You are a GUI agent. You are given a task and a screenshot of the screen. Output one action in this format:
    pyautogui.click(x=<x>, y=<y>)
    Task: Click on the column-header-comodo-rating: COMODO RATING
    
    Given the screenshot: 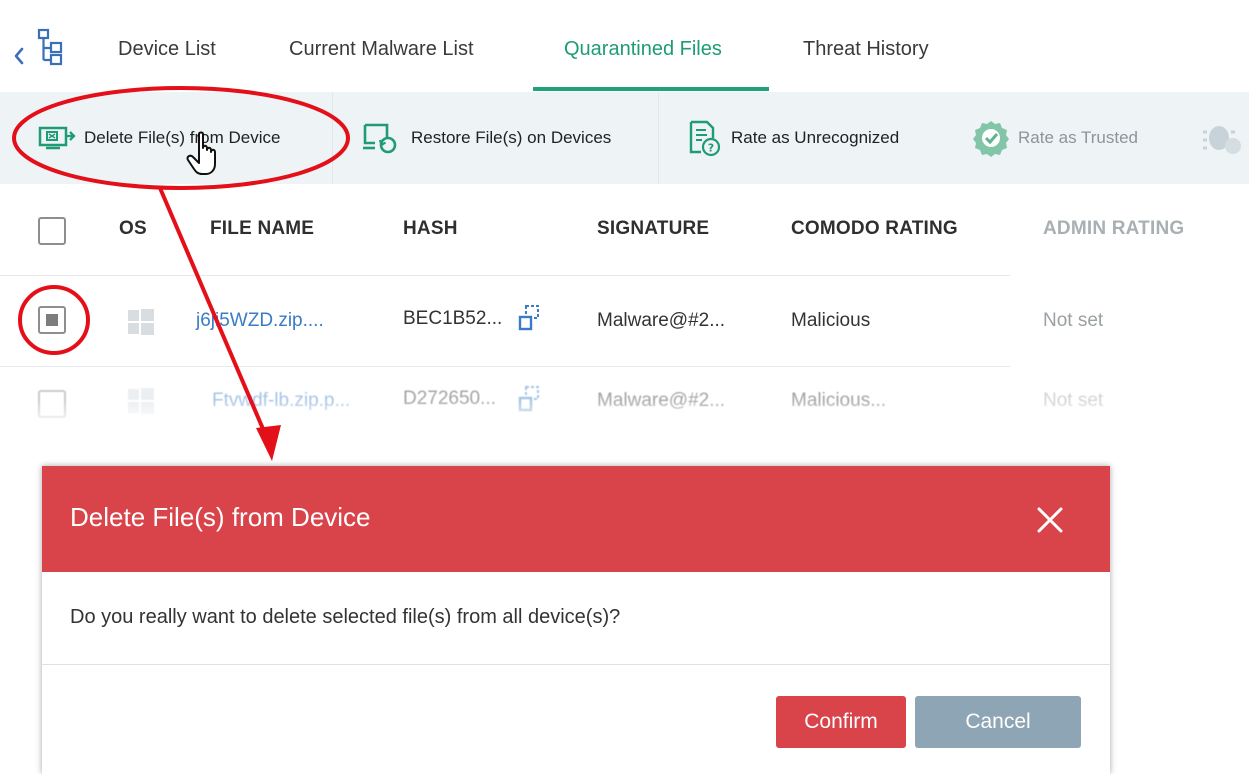 What is the action you would take?
    pyautogui.click(x=874, y=229)
    